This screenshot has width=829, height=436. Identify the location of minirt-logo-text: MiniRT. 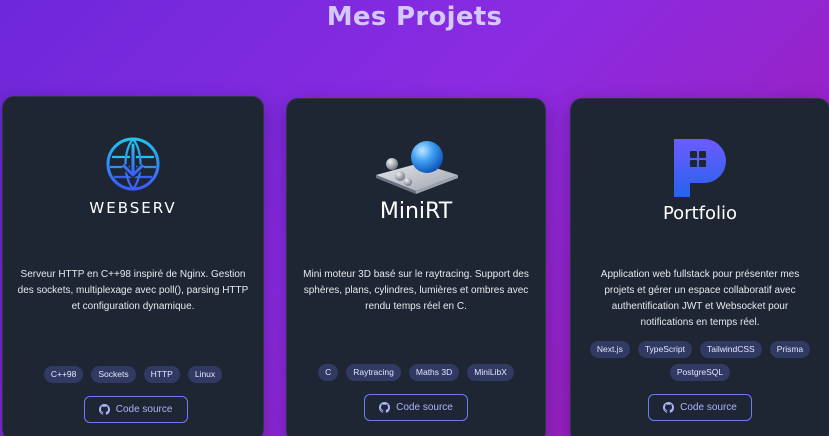
(416, 211).